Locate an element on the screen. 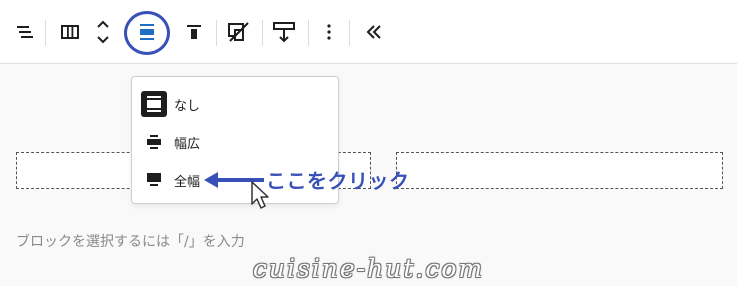 This screenshot has height=286, width=737. mouse-cursor-icon is located at coordinates (260, 195).